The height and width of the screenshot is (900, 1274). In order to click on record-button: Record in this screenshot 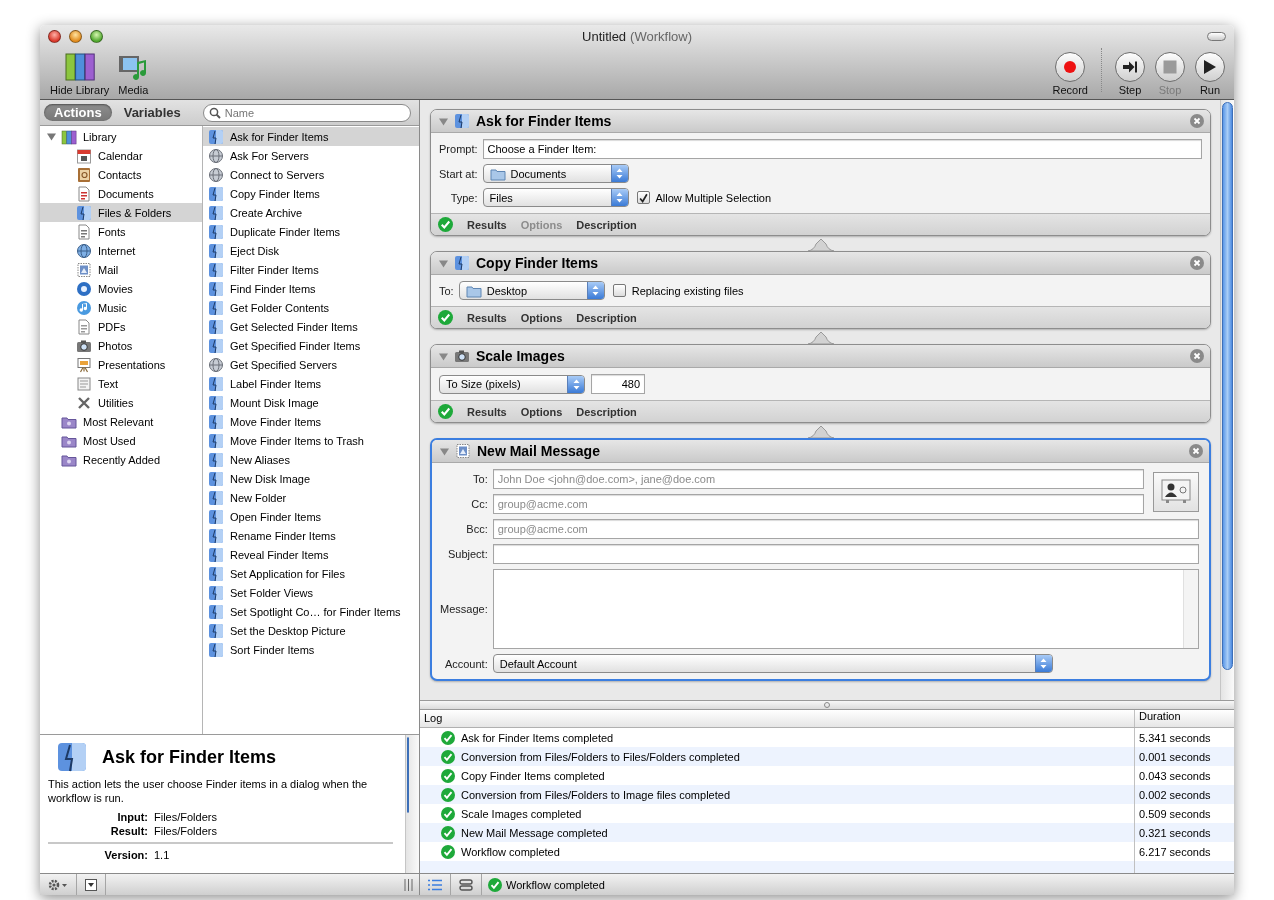, I will do `click(1070, 74)`.